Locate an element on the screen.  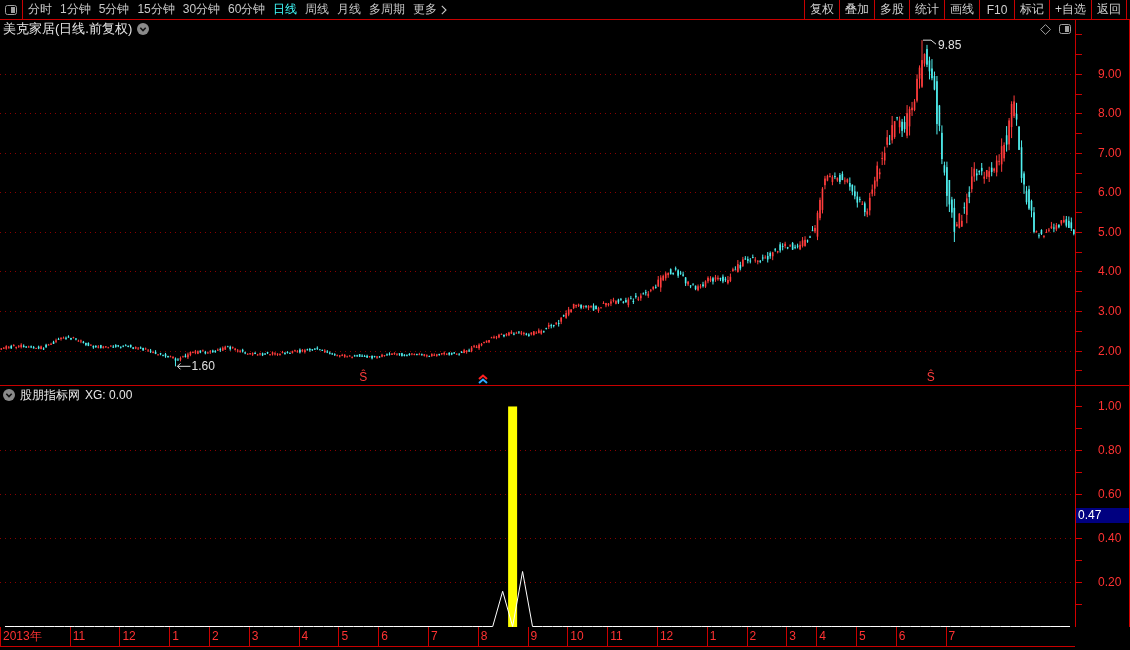
axis-label: 3.00 is located at coordinates (1110, 310).